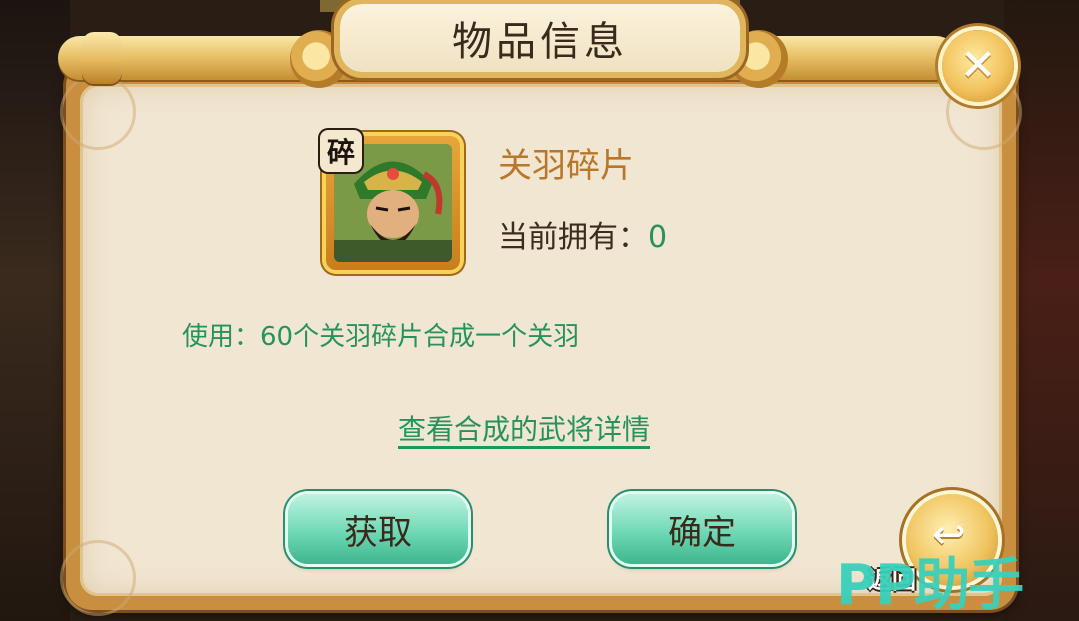 This screenshot has height=621, width=1079. I want to click on item-icon-frame: 碎, so click(390, 200).